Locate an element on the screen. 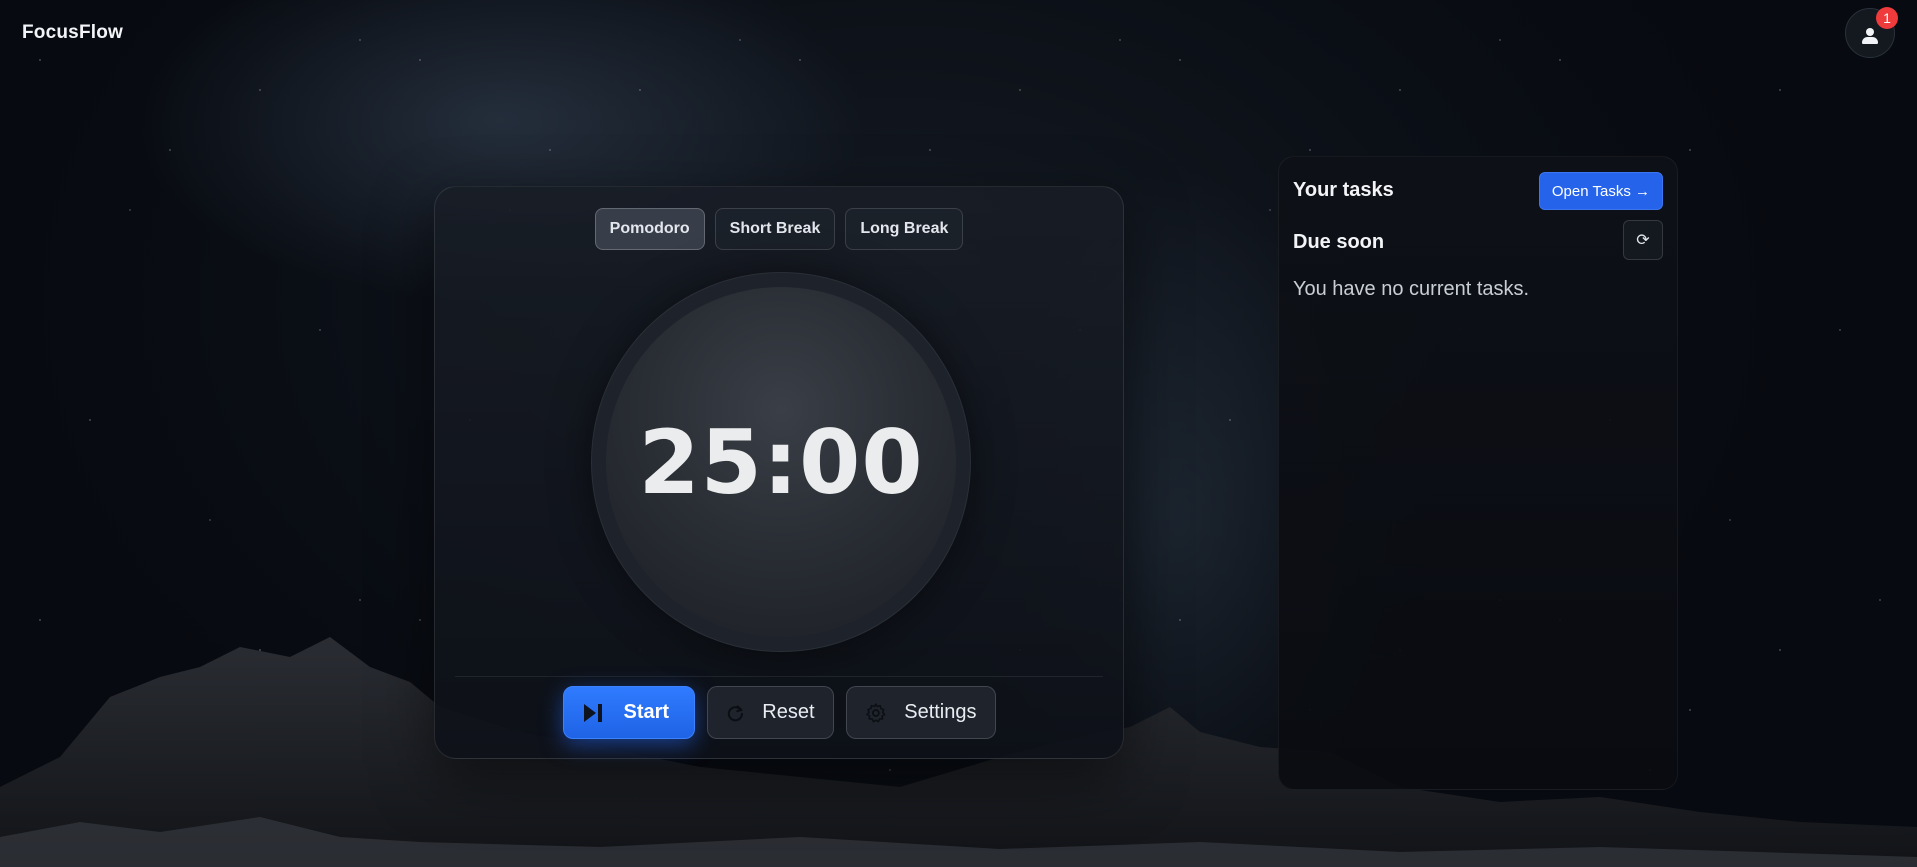 The height and width of the screenshot is (867, 1917). refresh-icon: ⟳ is located at coordinates (1643, 240).